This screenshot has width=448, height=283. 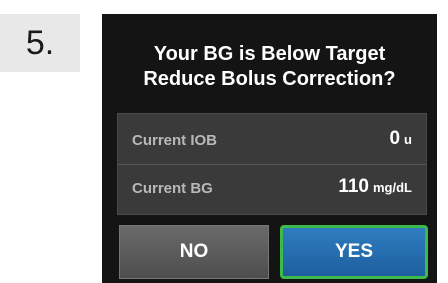 What do you see at coordinates (354, 252) in the screenshot?
I see `yes-button: YES` at bounding box center [354, 252].